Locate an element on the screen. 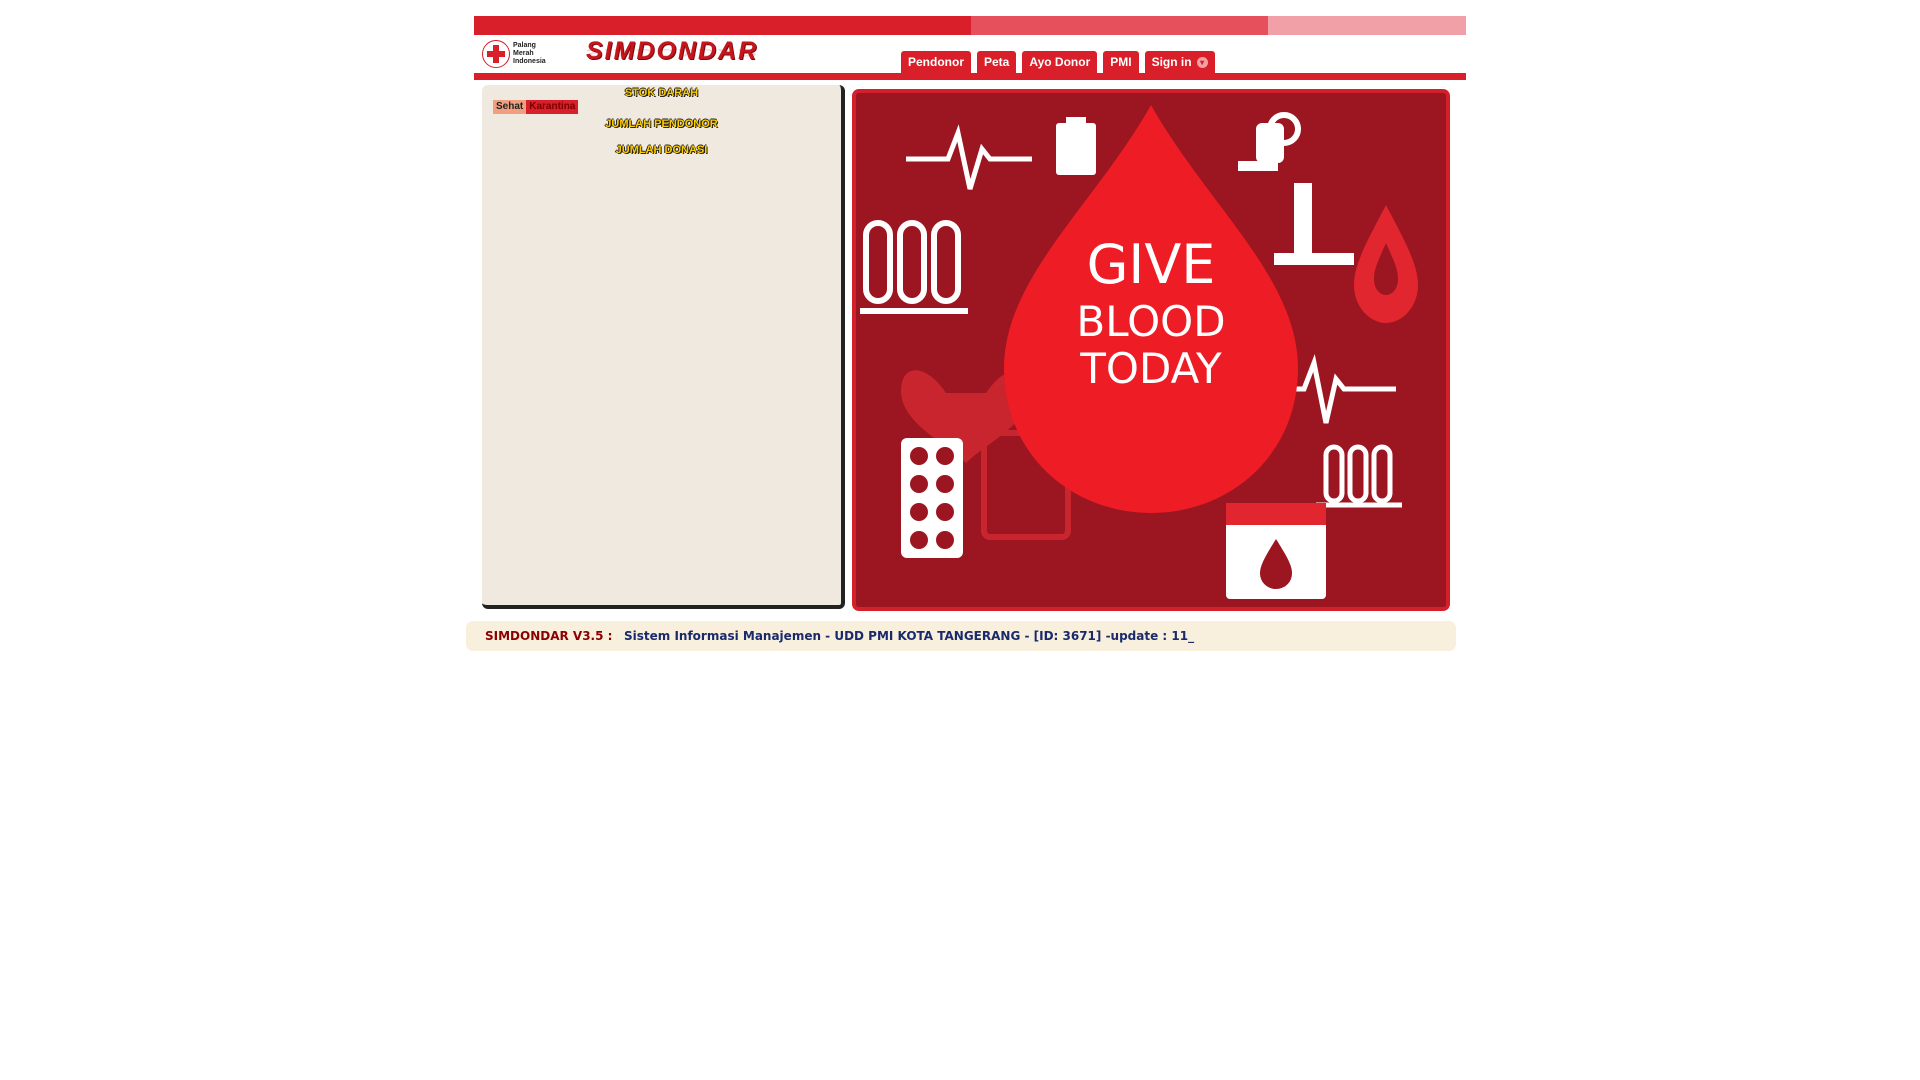 The width and height of the screenshot is (1920, 1080). legend-karantina: Karantina is located at coordinates (552, 107).